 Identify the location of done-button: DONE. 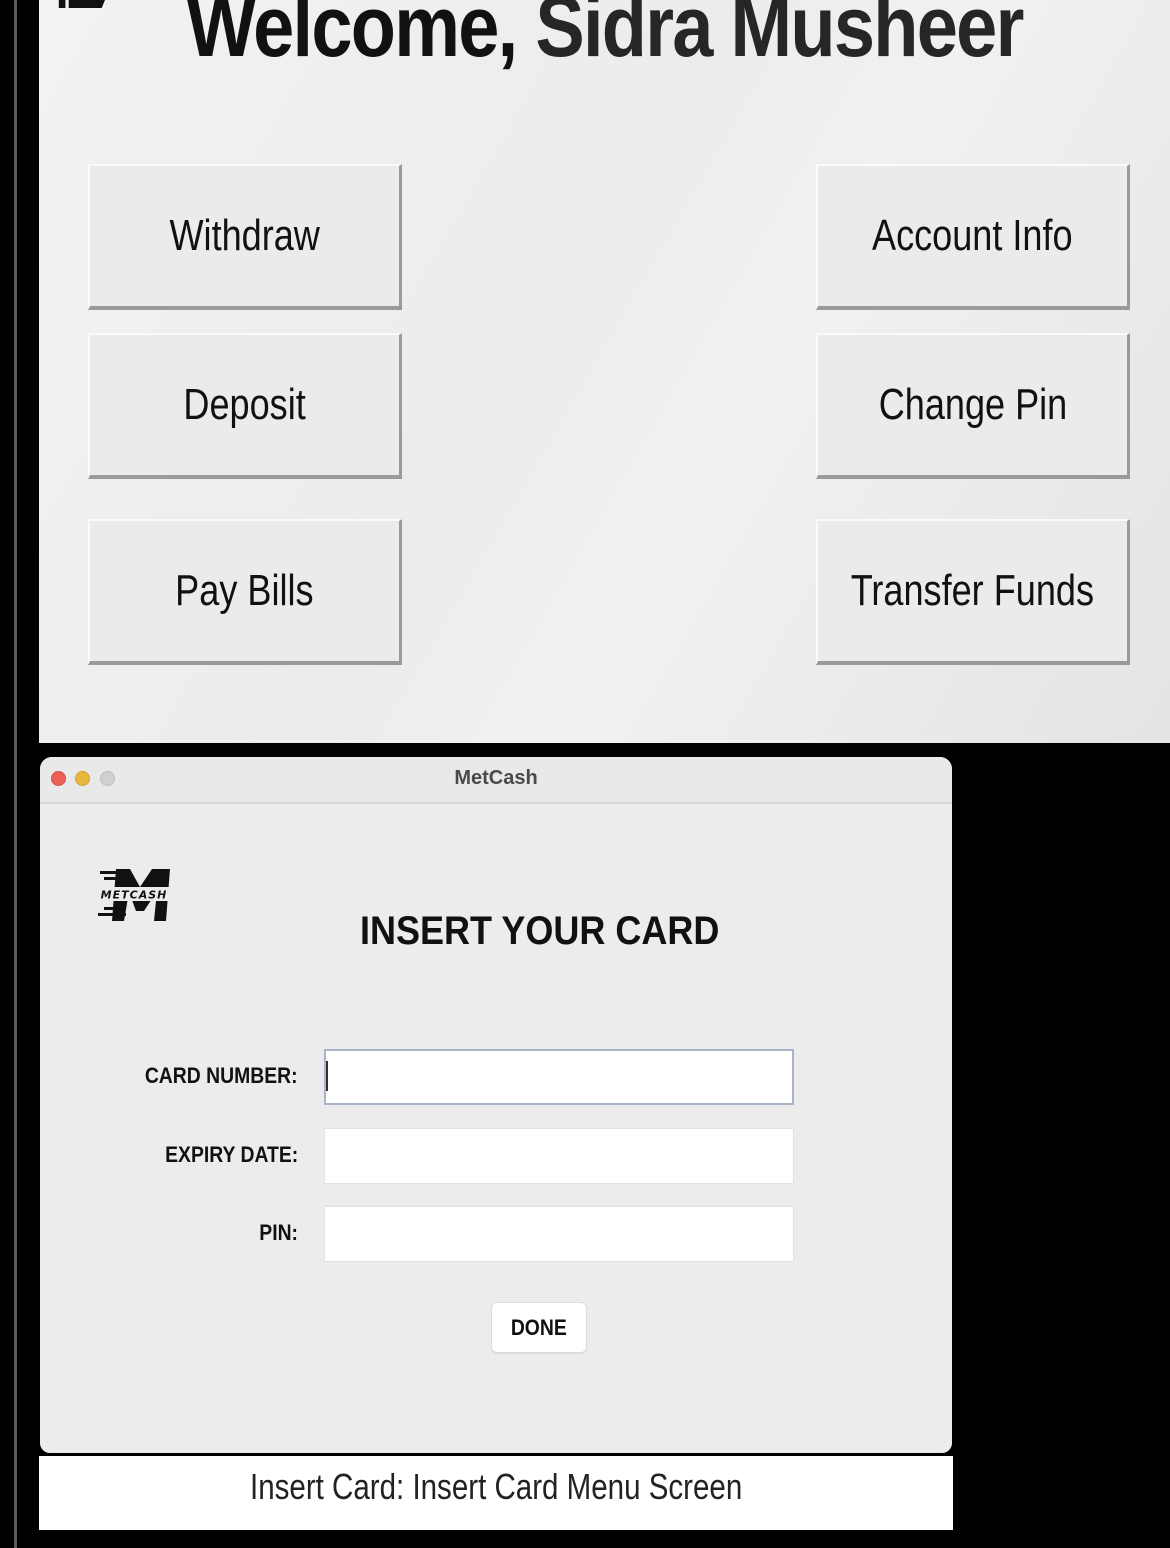
(539, 1327).